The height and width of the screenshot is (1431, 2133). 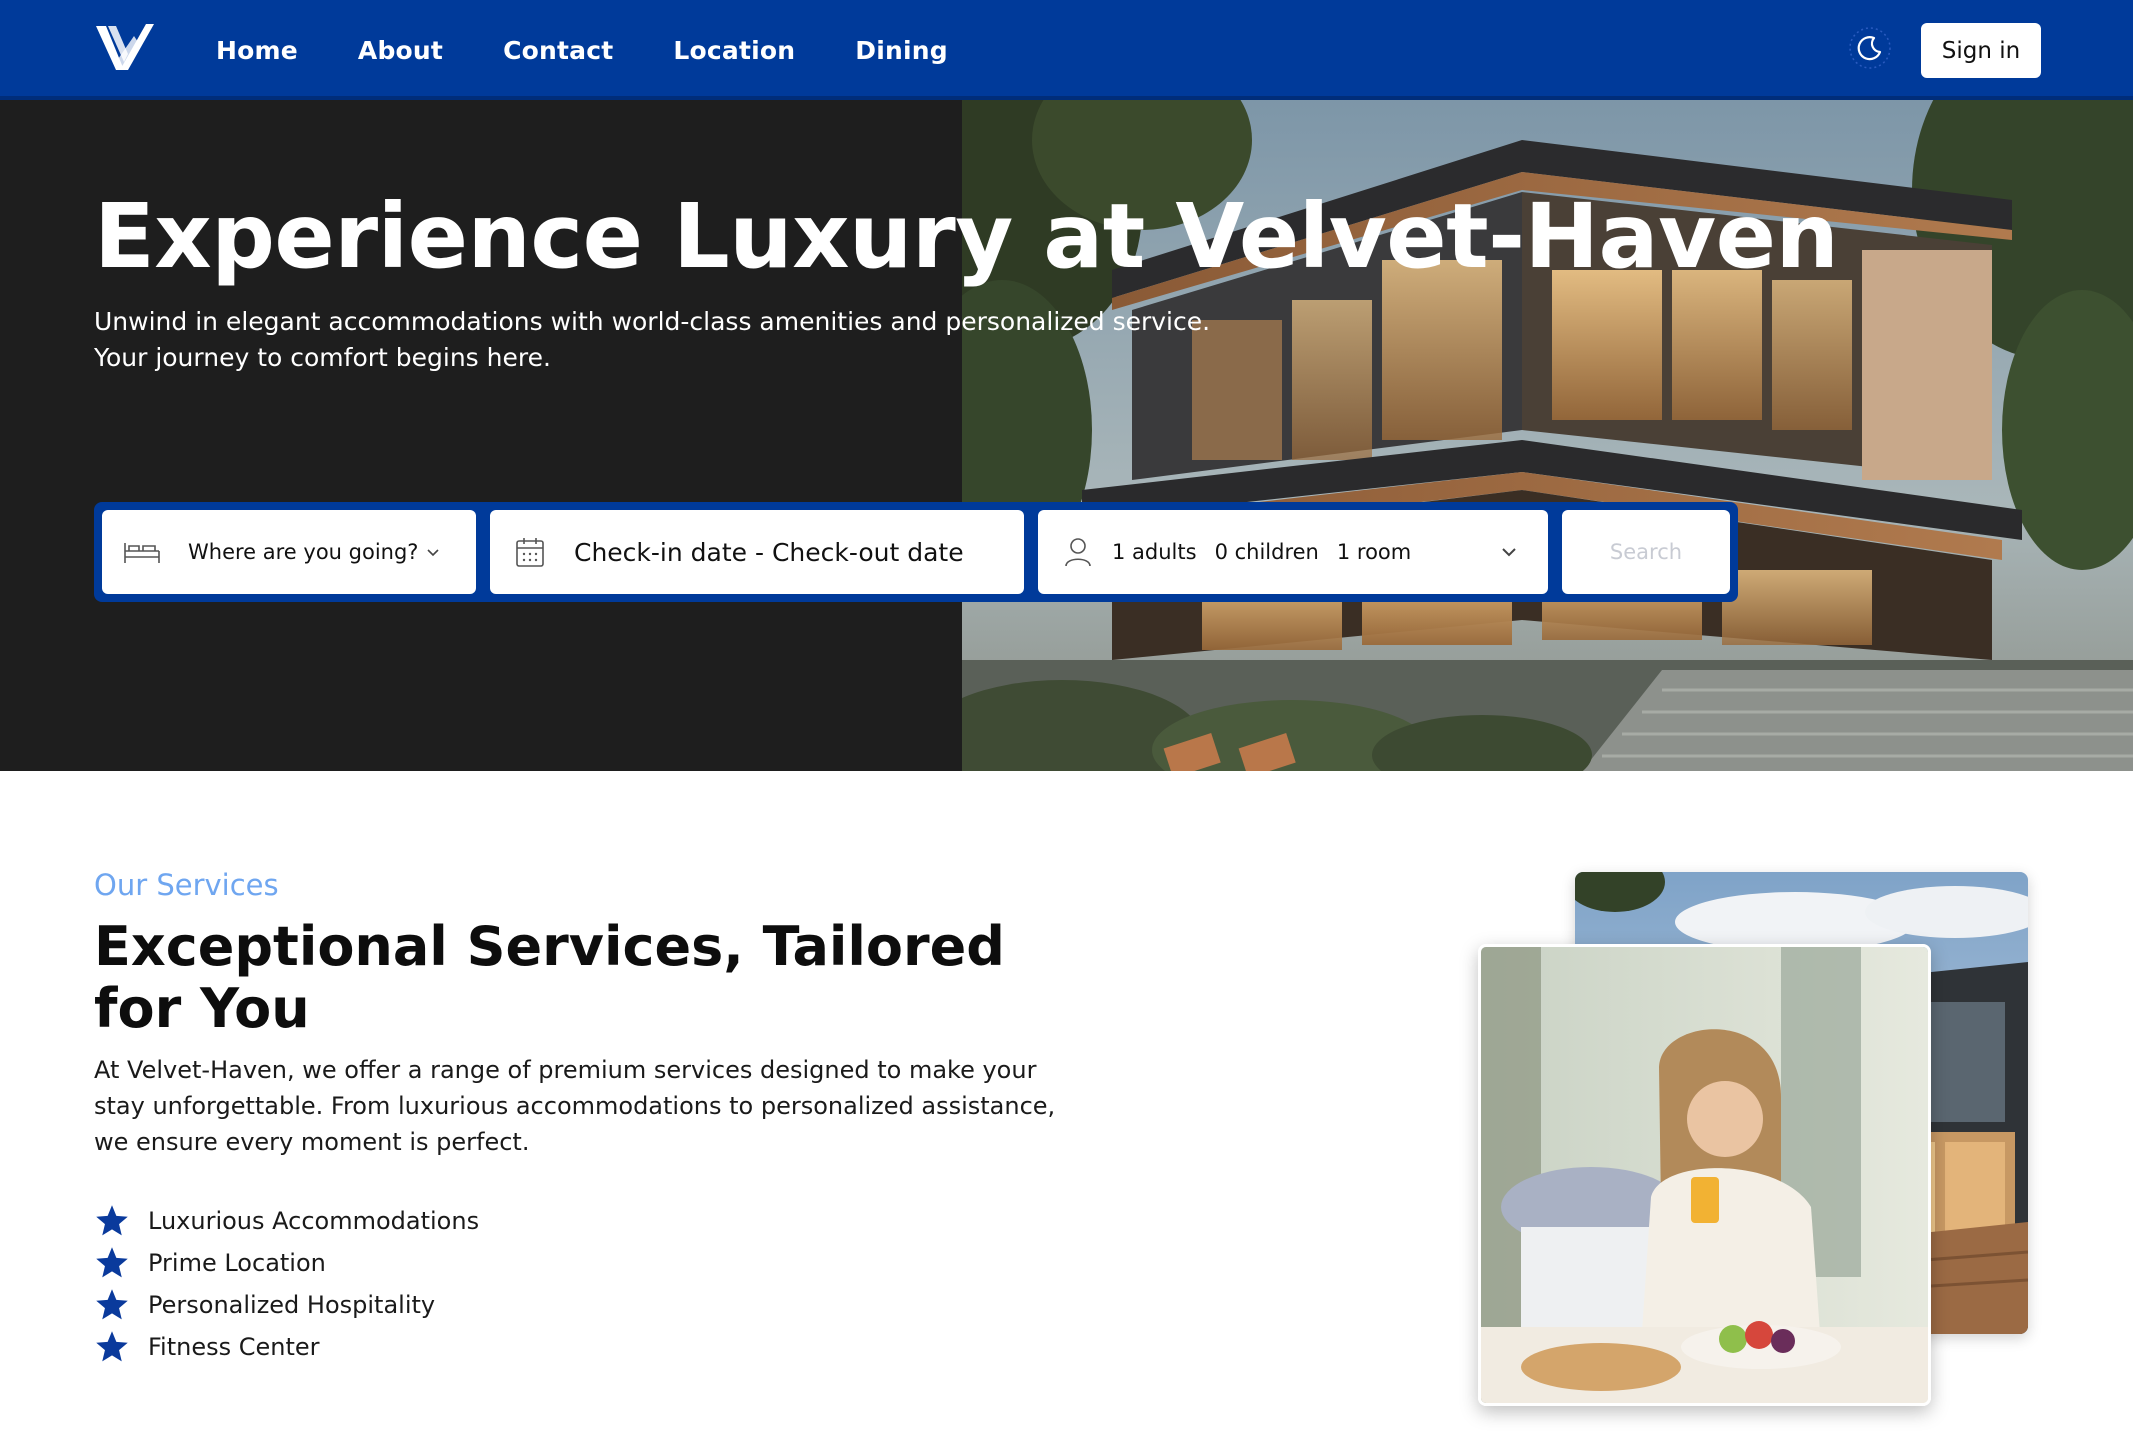 I want to click on date-range-picker: Check-in date - Check-out date, so click(x=757, y=552).